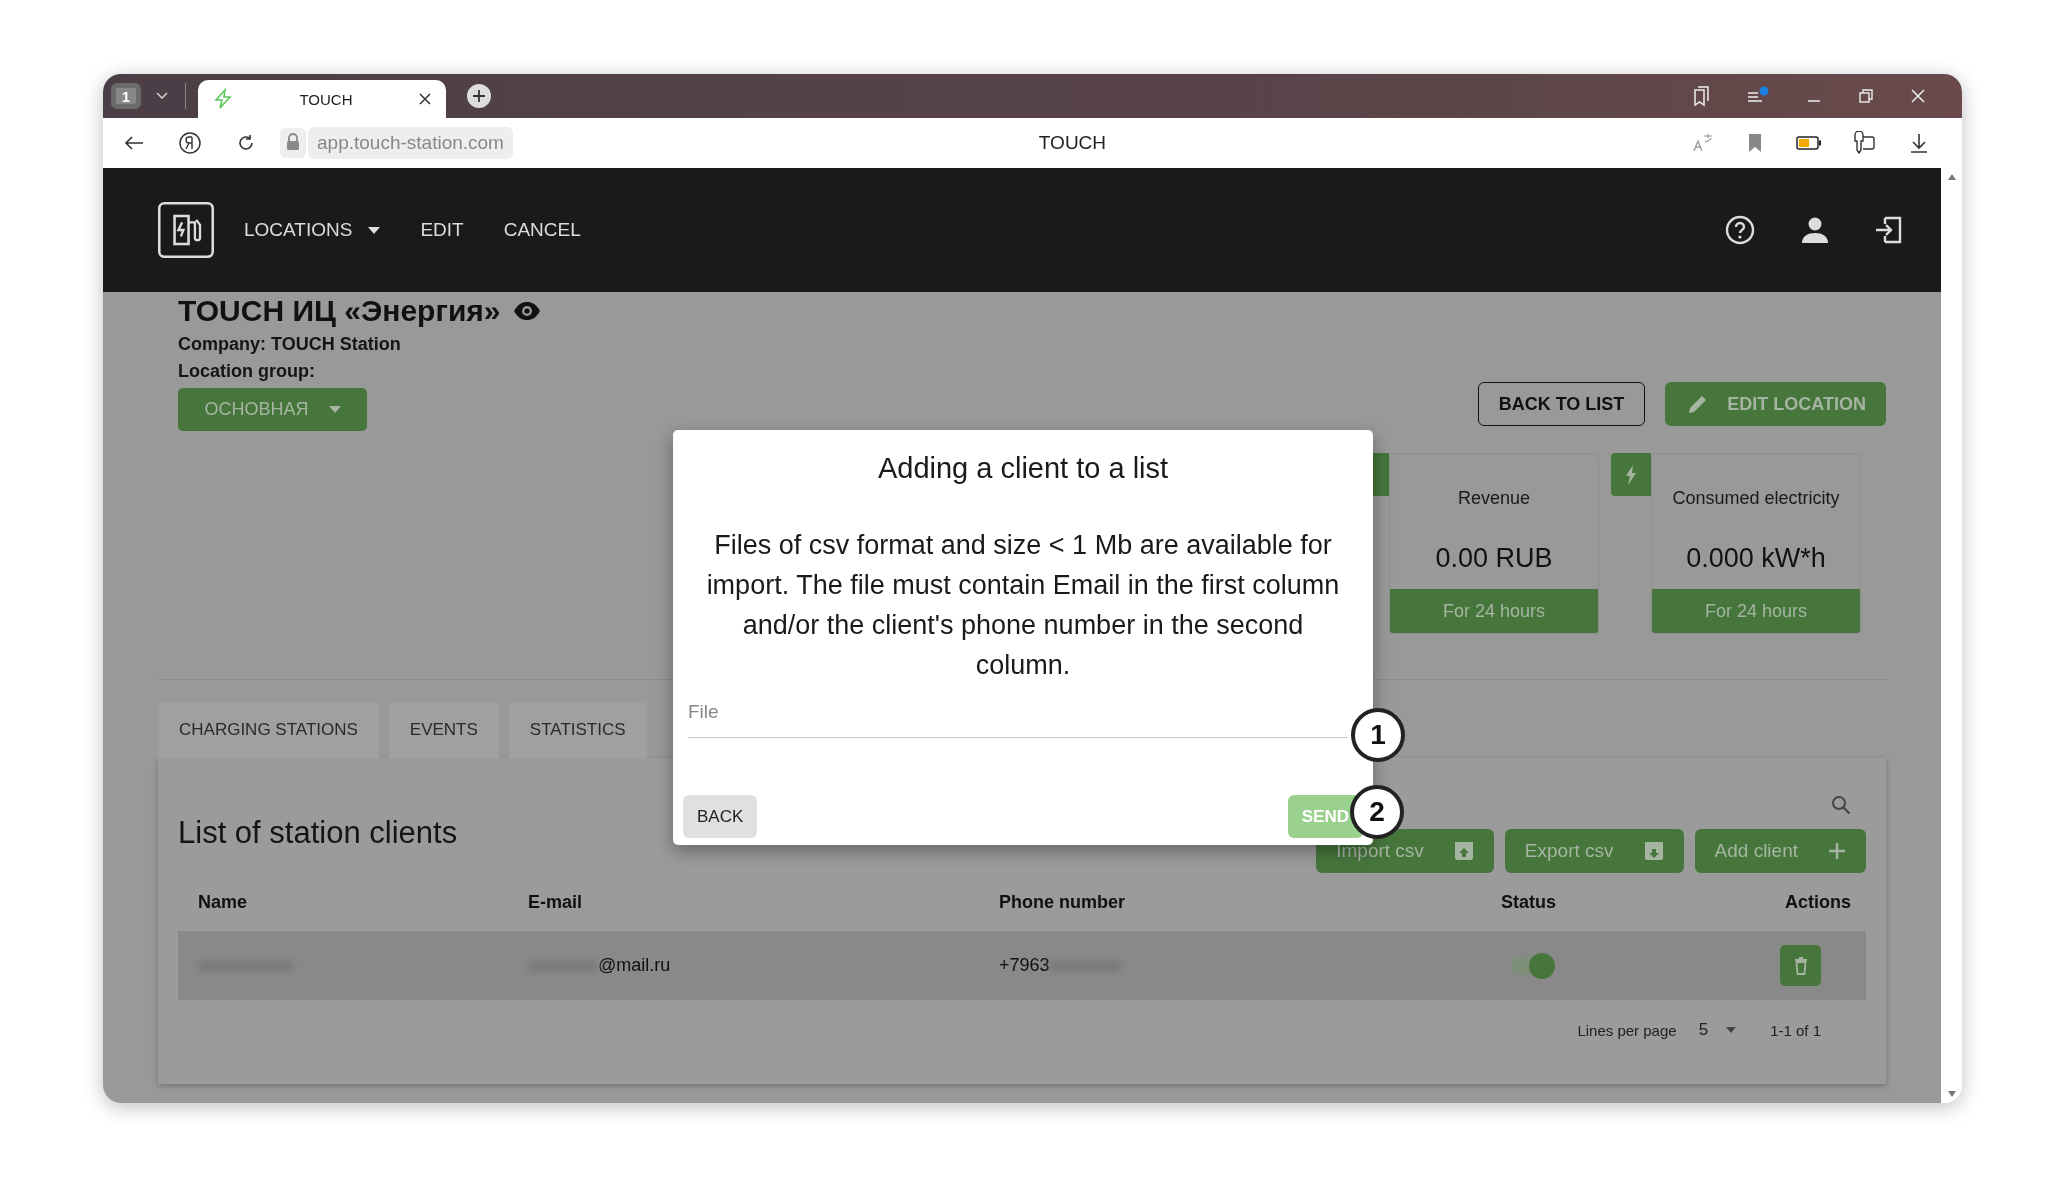  What do you see at coordinates (443, 730) in the screenshot?
I see `tab: EVENTS` at bounding box center [443, 730].